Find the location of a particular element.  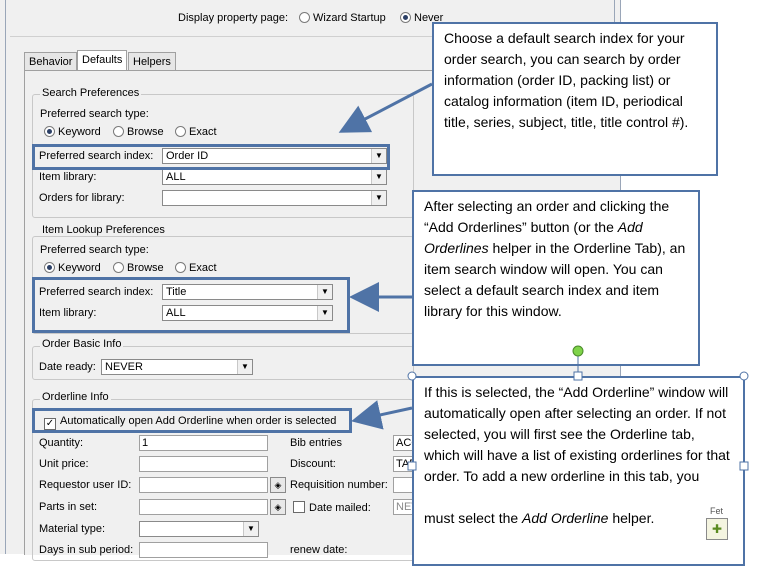

rotate-handle-icon is located at coordinates (578, 351).